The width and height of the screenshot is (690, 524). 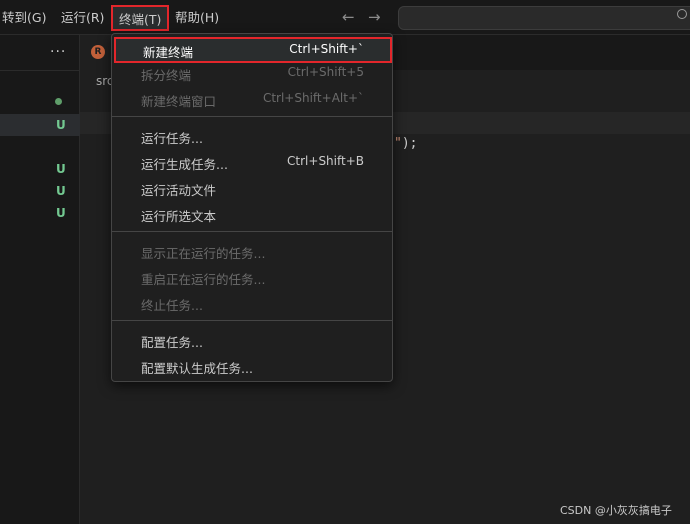 I want to click on explorer-row-selected, so click(x=40, y=125).